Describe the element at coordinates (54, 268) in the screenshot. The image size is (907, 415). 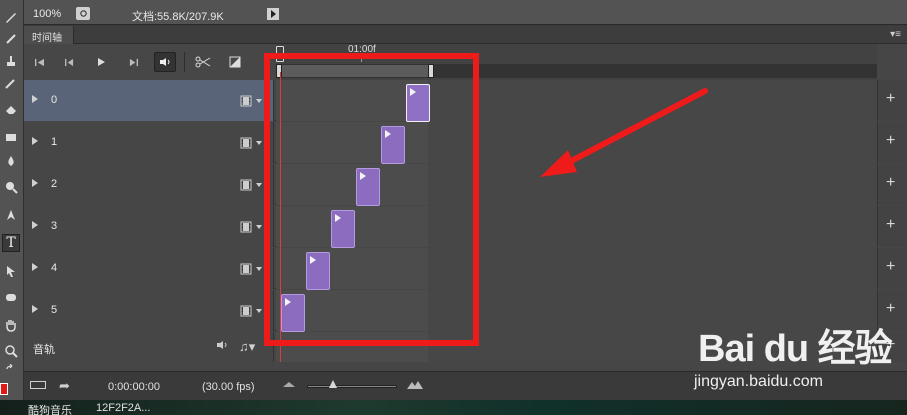
I see `layer-label: 4` at that location.